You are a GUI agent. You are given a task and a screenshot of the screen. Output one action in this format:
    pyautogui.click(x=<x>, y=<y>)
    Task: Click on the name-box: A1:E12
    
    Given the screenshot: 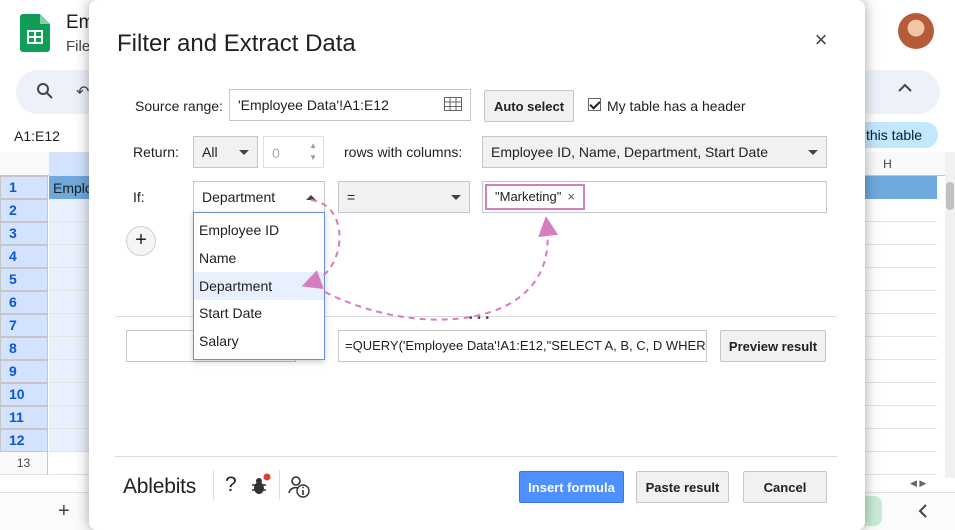 What is the action you would take?
    pyautogui.click(x=37, y=136)
    